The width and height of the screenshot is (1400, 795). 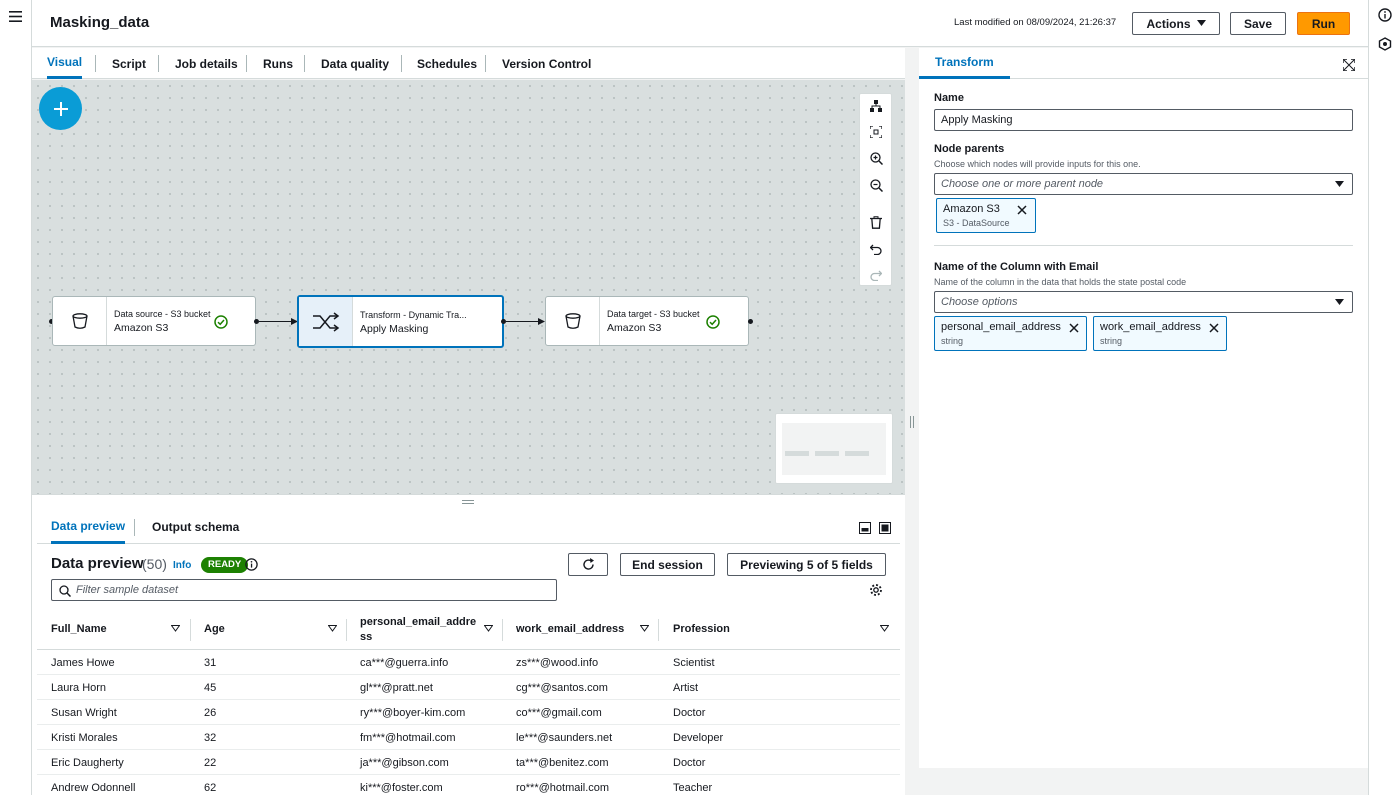 I want to click on column-header-personal-email: personal_email_address, so click(x=420, y=630).